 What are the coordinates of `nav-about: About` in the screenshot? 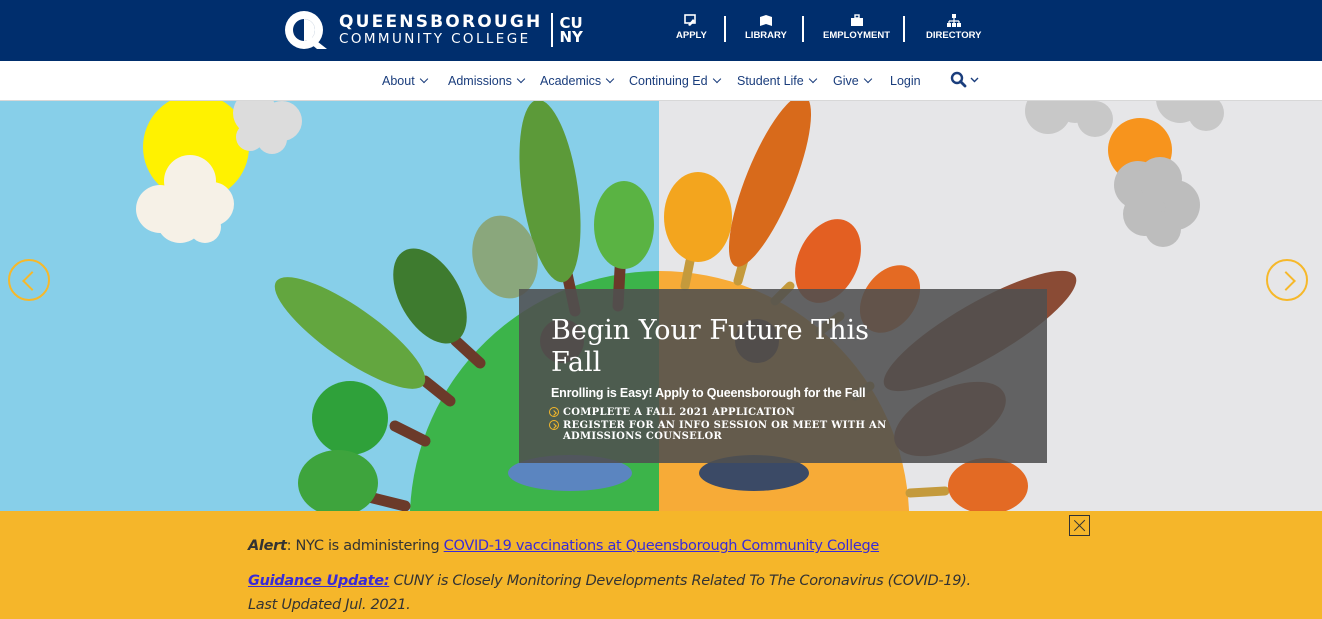 It's located at (405, 81).